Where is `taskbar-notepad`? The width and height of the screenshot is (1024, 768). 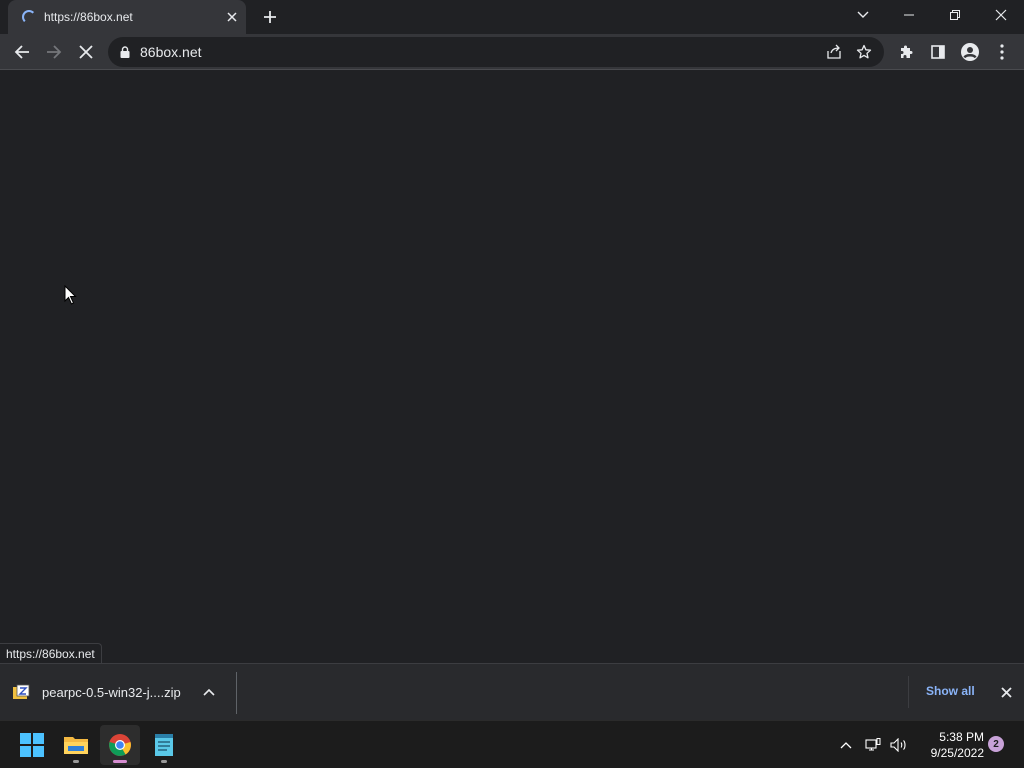
taskbar-notepad is located at coordinates (164, 745).